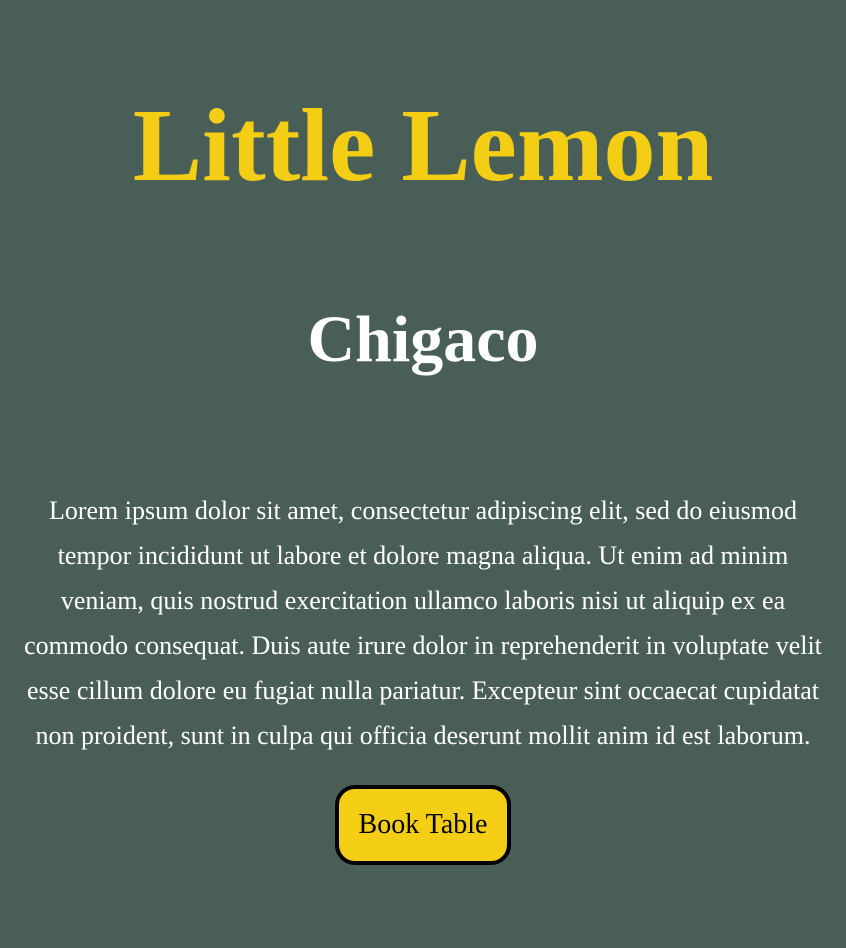 The width and height of the screenshot is (846, 948). Describe the element at coordinates (423, 339) in the screenshot. I see `location-subtitle: Chigaco` at that location.